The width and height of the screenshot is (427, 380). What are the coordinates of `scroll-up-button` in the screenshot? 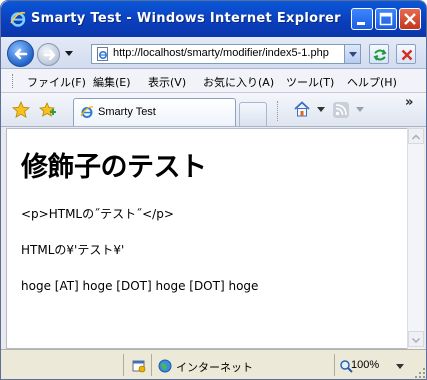 It's located at (416, 136).